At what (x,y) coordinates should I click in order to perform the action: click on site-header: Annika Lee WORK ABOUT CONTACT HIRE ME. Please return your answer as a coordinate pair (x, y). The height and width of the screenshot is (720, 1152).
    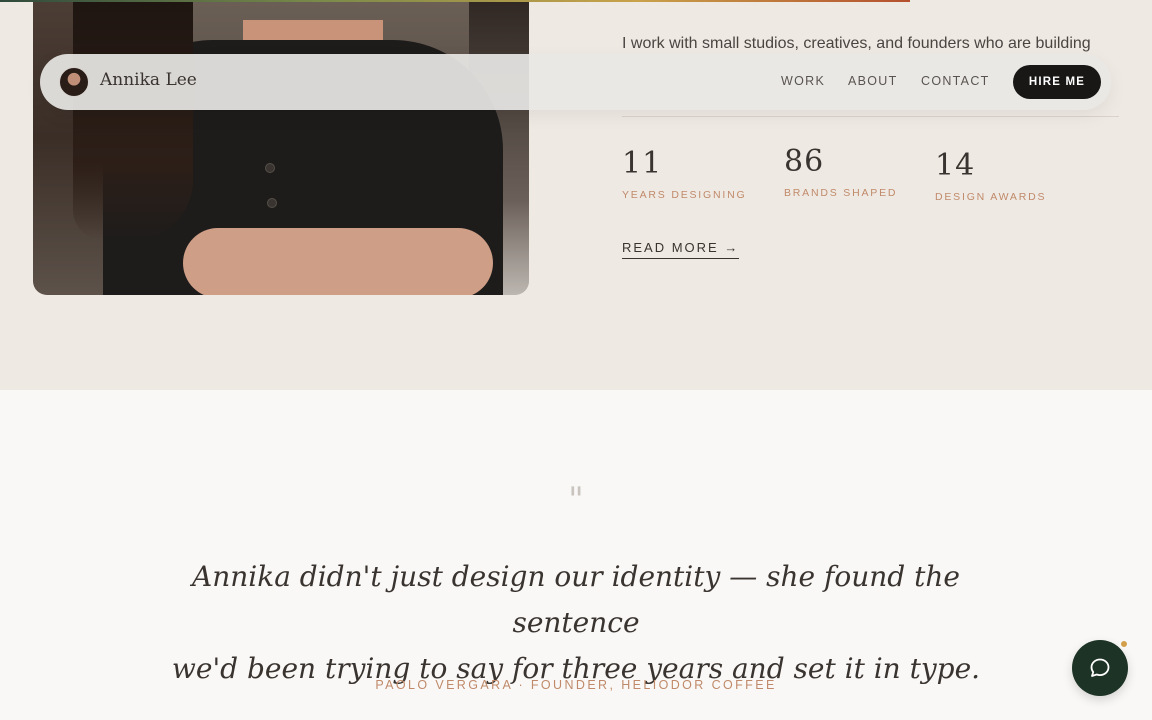
    Looking at the image, I should click on (575, 82).